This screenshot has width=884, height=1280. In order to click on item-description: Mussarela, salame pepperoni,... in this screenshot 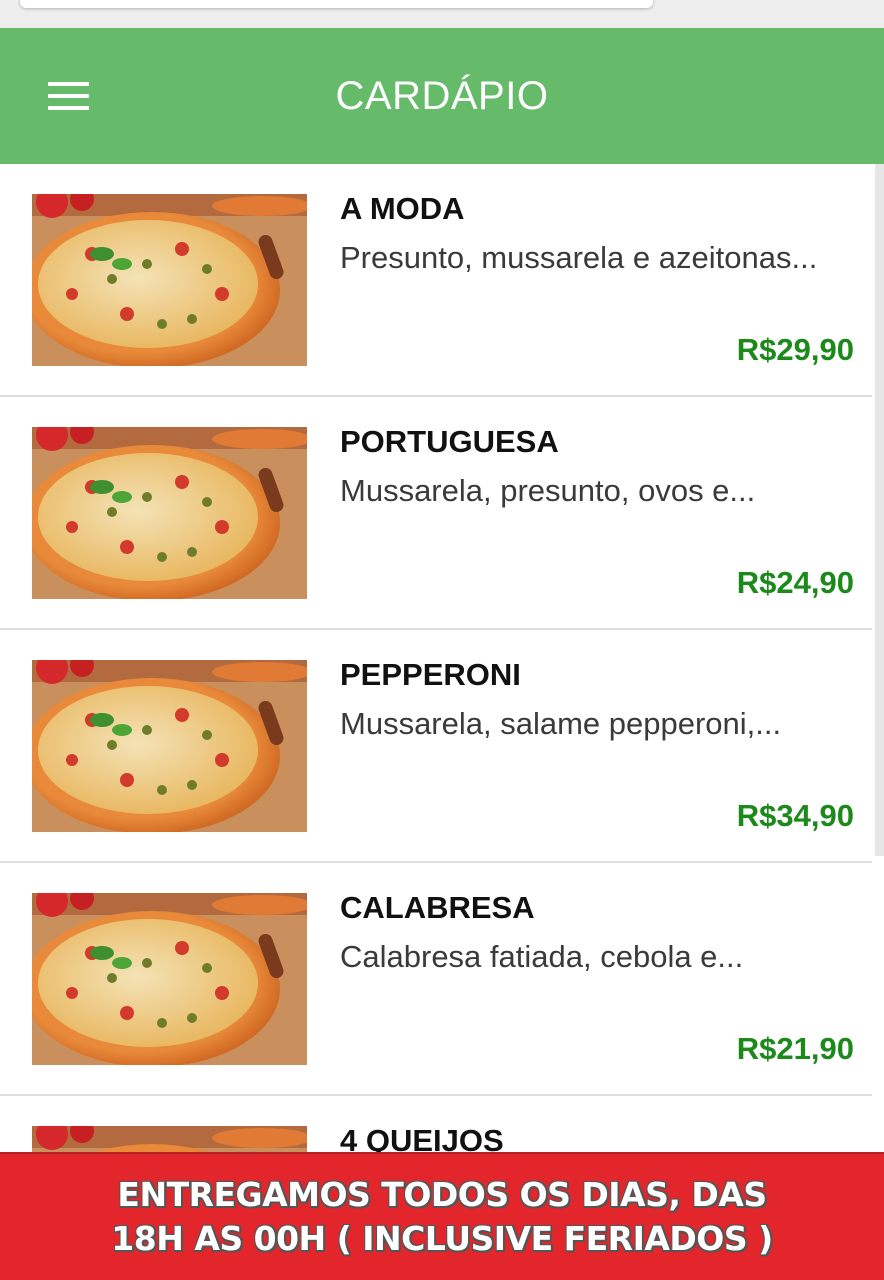, I will do `click(561, 723)`.